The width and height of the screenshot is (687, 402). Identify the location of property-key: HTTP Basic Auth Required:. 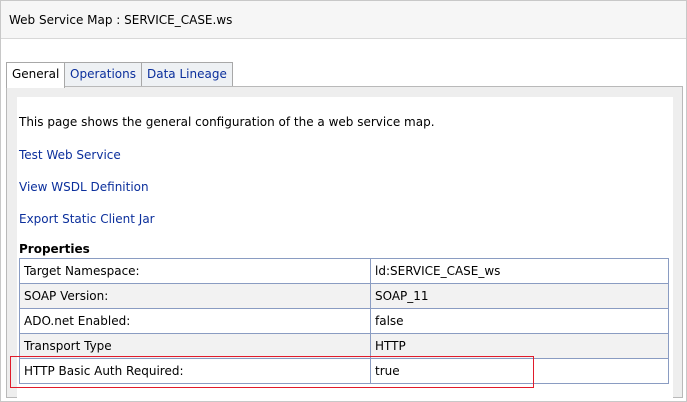
(195, 371).